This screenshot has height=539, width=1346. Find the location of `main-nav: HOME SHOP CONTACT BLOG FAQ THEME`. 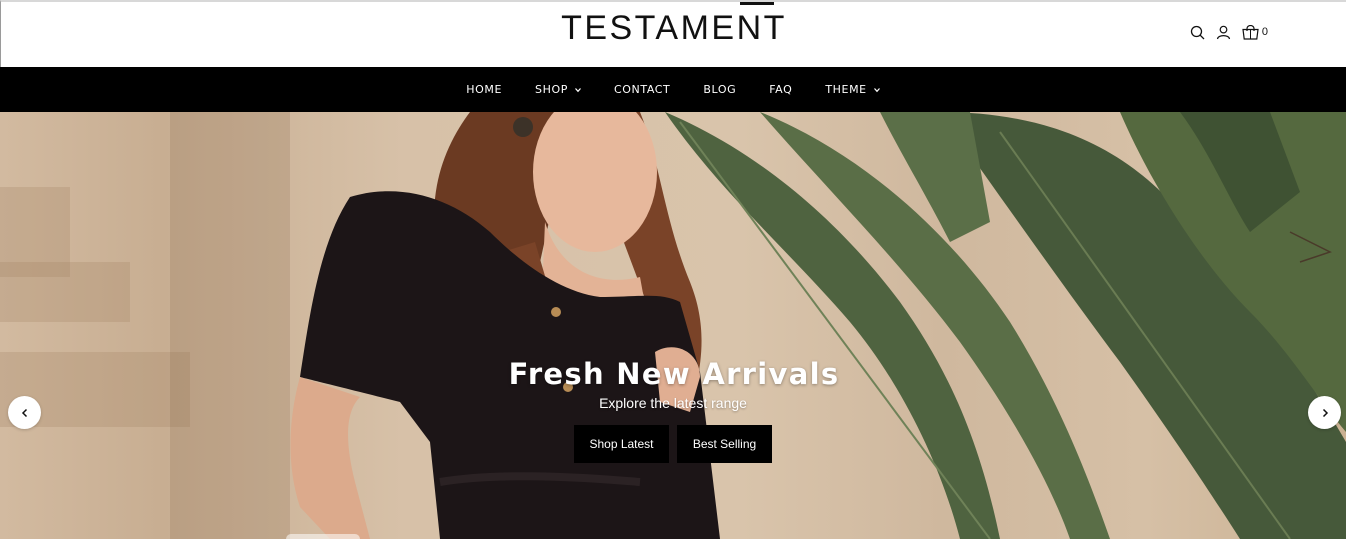

main-nav: HOME SHOP CONTACT BLOG FAQ THEME is located at coordinates (673, 89).